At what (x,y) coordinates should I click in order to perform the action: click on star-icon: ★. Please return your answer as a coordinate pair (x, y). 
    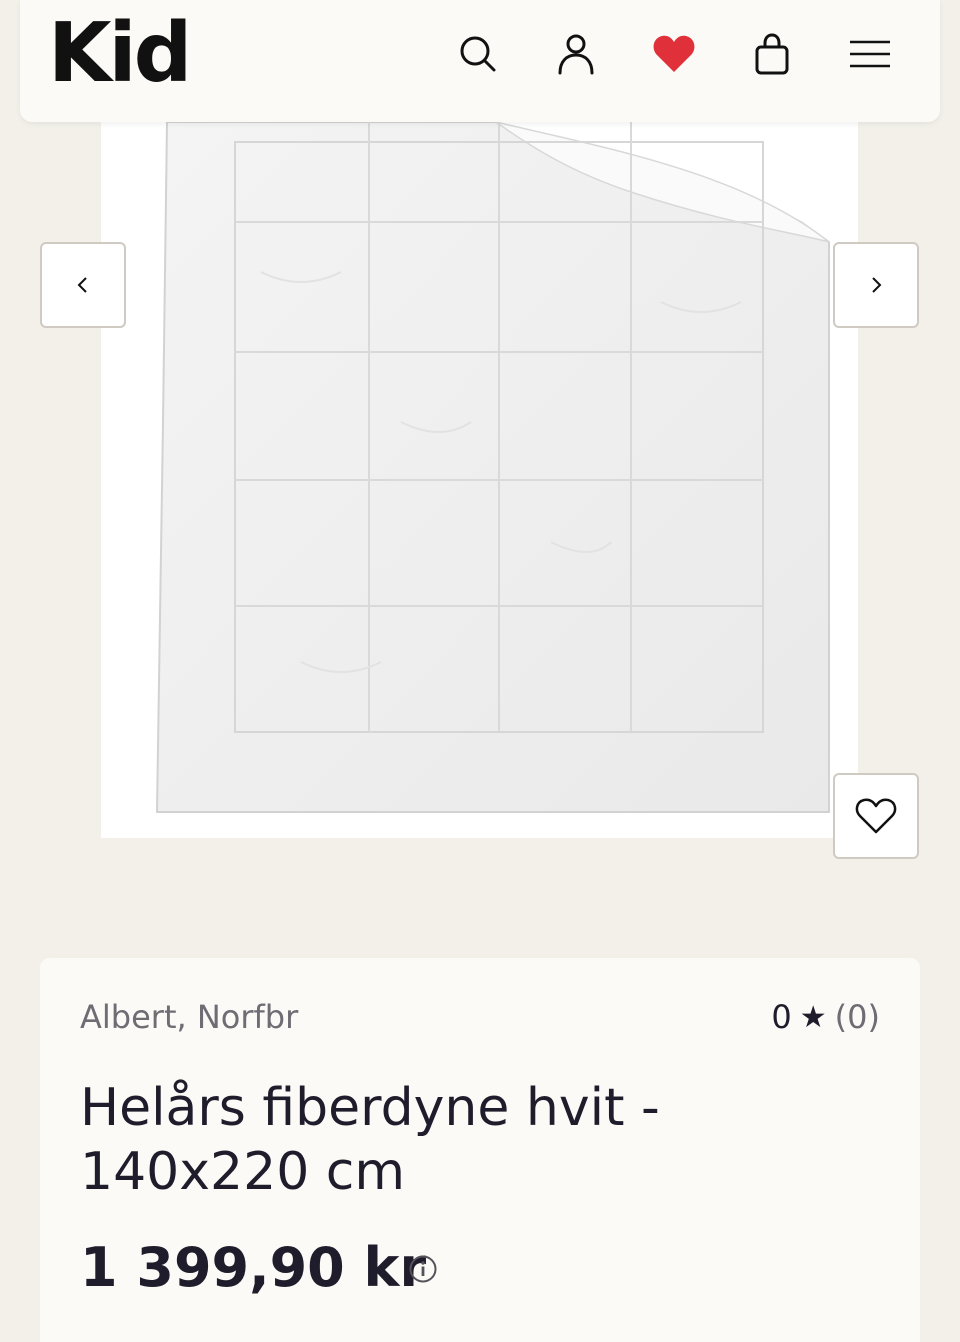
    Looking at the image, I should click on (813, 1017).